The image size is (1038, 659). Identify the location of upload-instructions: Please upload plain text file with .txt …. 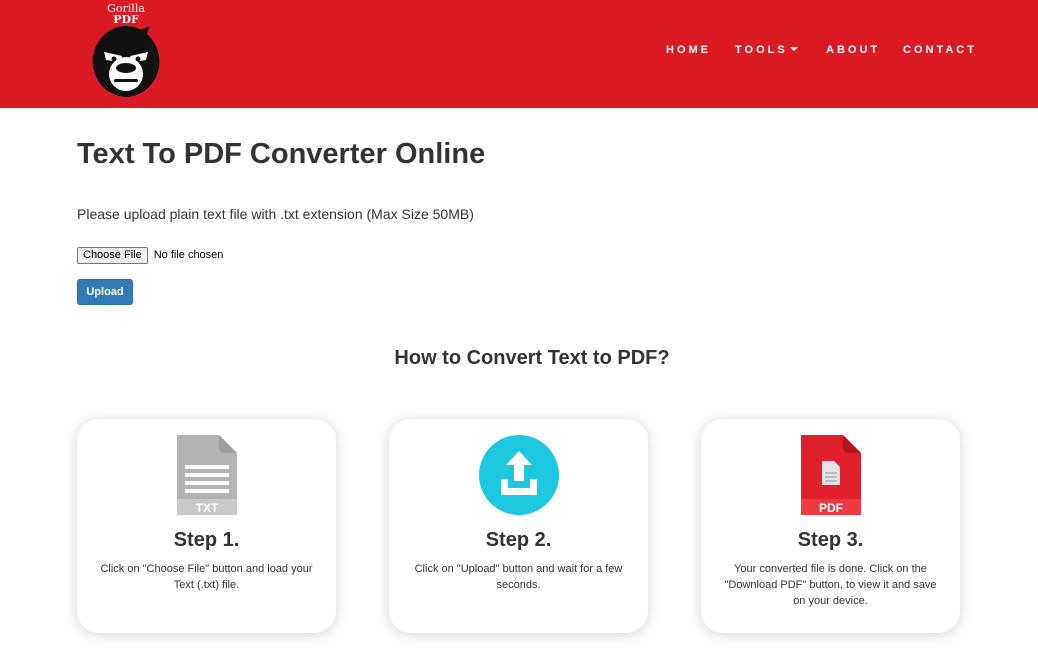
(275, 214).